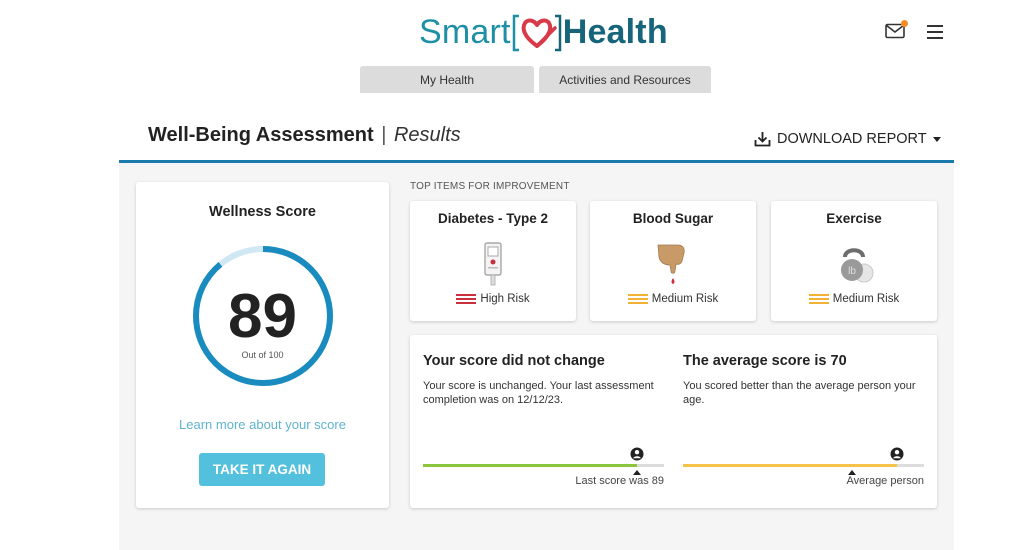  What do you see at coordinates (262, 212) in the screenshot?
I see `wellness-score-title: Wellness Score` at bounding box center [262, 212].